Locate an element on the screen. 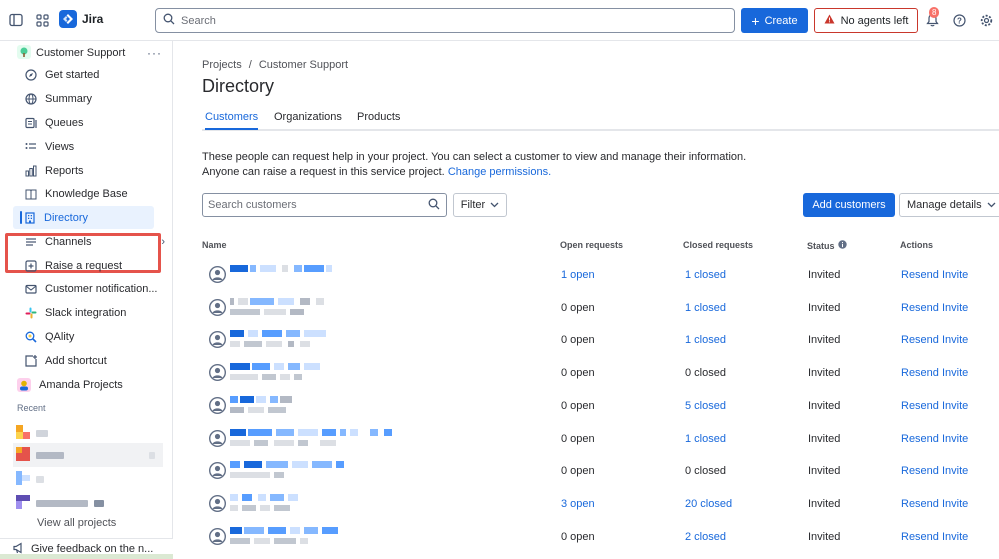 Image resolution: width=999 pixels, height=559 pixels. customer-search is located at coordinates (324, 205).